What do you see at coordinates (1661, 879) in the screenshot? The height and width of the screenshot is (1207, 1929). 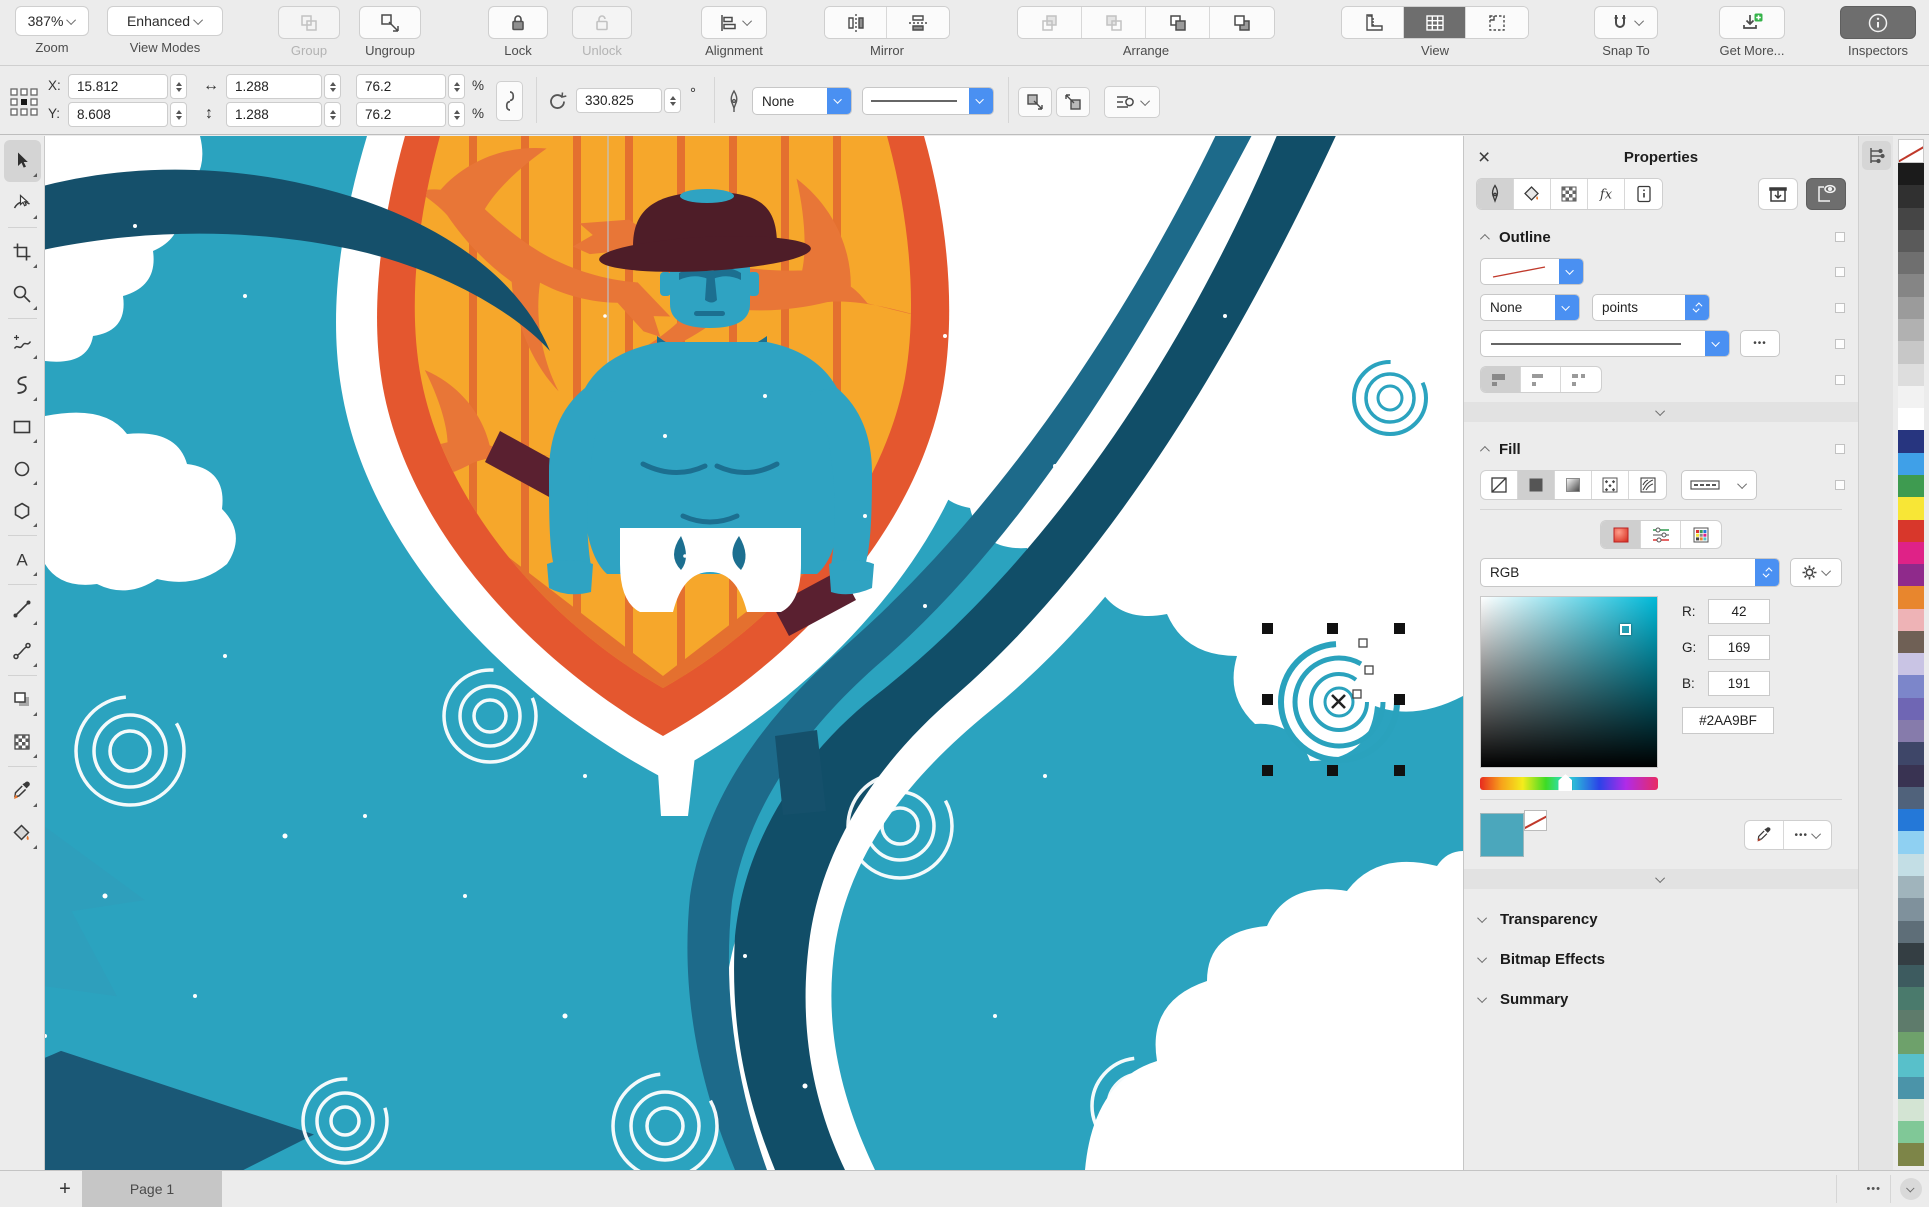 I see `fill-expand-bar` at bounding box center [1661, 879].